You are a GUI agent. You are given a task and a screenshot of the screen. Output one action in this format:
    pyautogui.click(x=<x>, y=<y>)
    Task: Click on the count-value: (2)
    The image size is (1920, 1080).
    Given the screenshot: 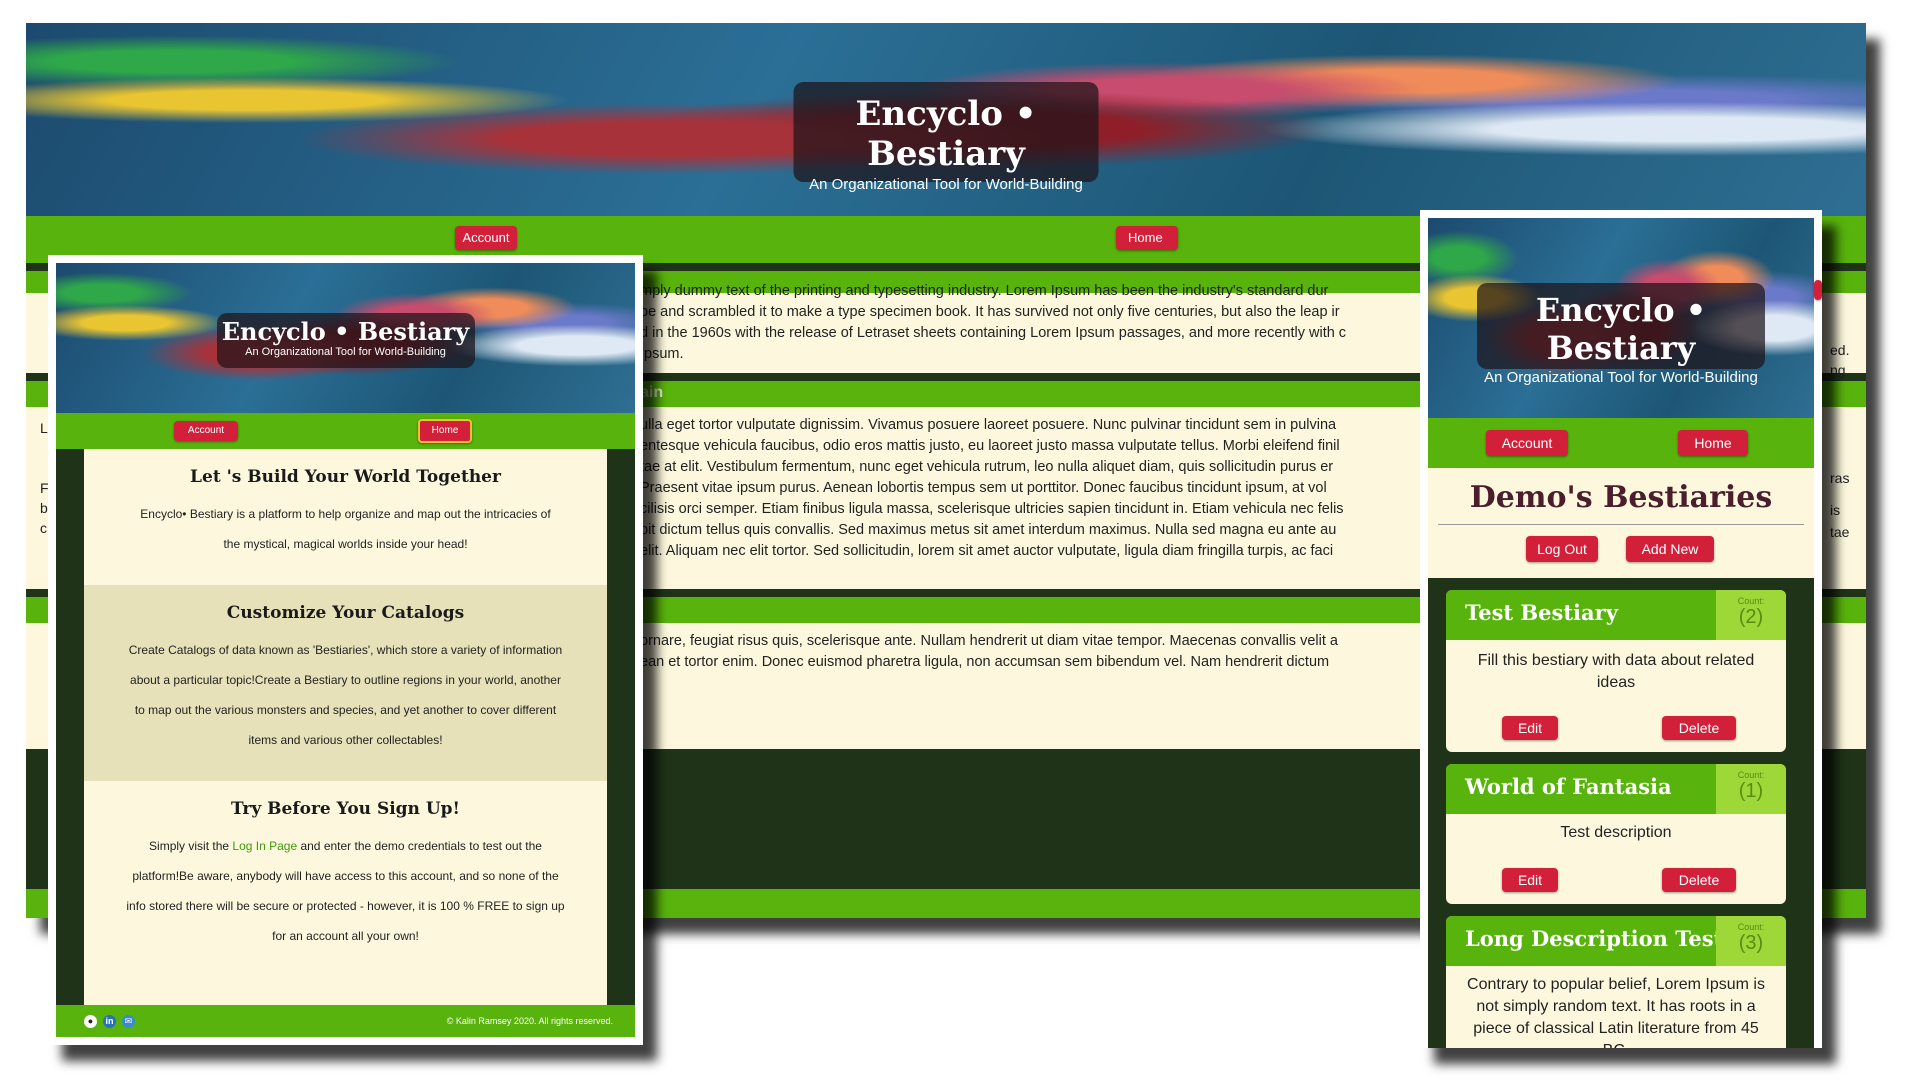 What is the action you would take?
    pyautogui.click(x=1751, y=617)
    